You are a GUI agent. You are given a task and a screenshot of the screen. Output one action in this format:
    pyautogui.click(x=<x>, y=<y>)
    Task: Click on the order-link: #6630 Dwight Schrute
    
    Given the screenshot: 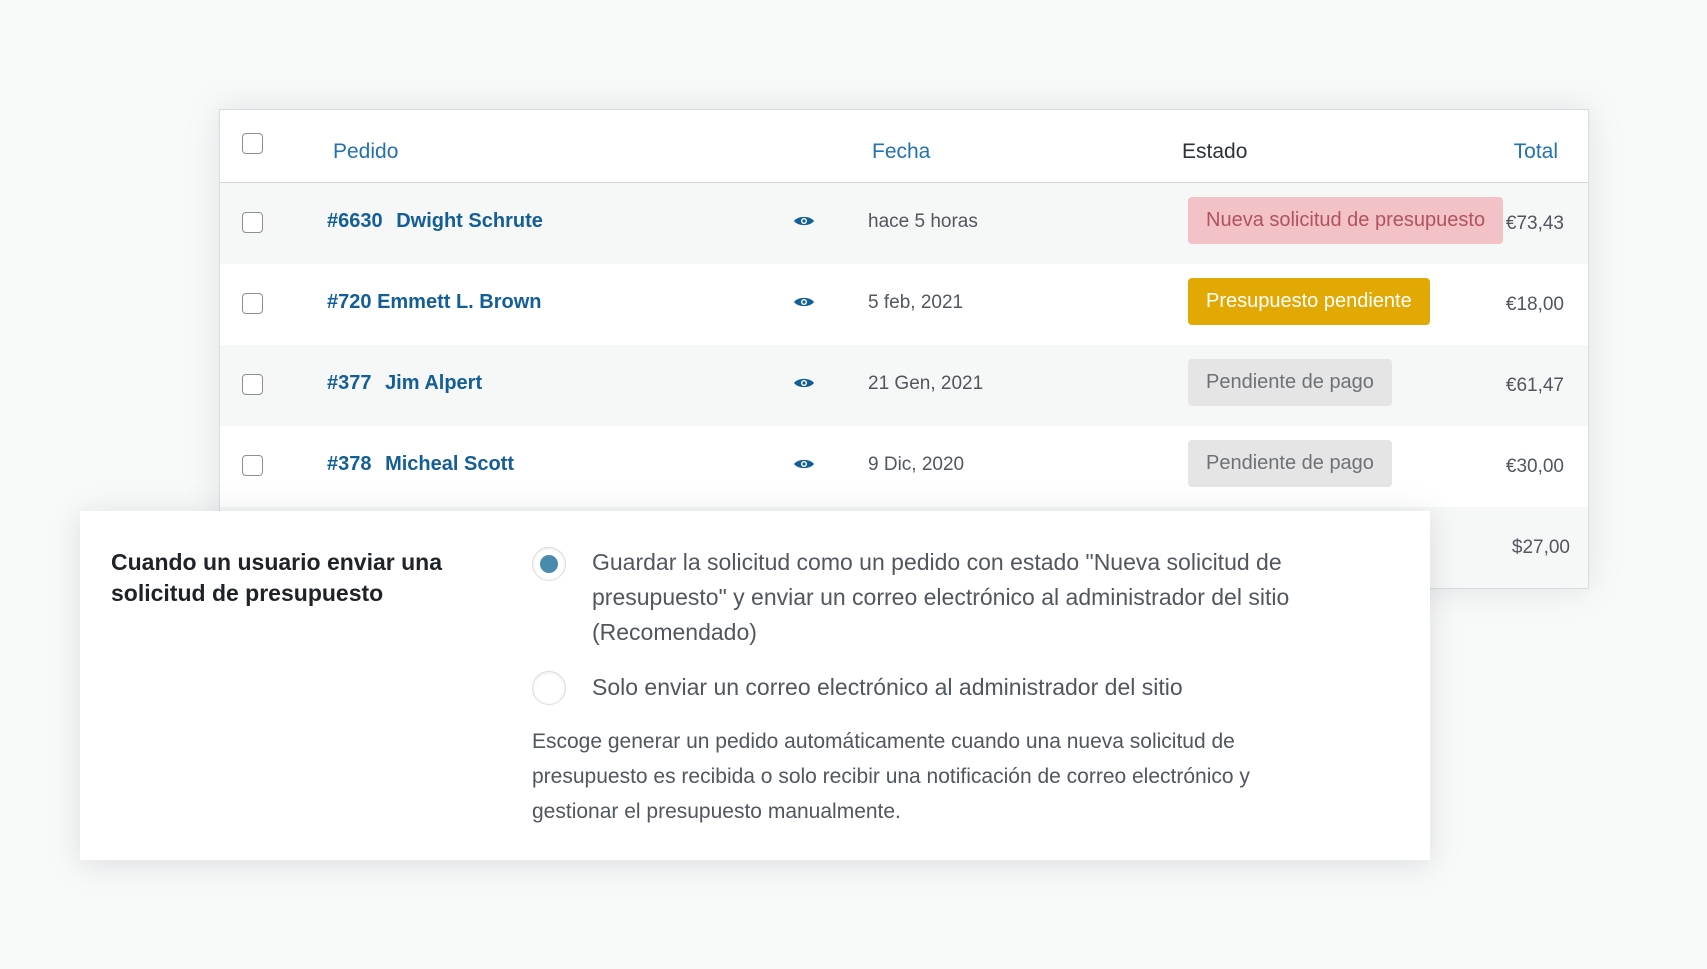 What is the action you would take?
    pyautogui.click(x=435, y=221)
    